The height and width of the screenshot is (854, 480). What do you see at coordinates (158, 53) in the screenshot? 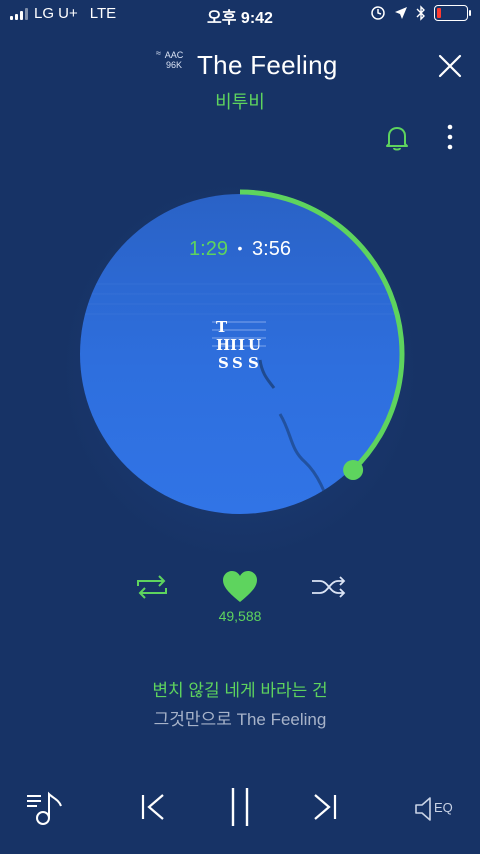
I see `wave-icon: ≈` at bounding box center [158, 53].